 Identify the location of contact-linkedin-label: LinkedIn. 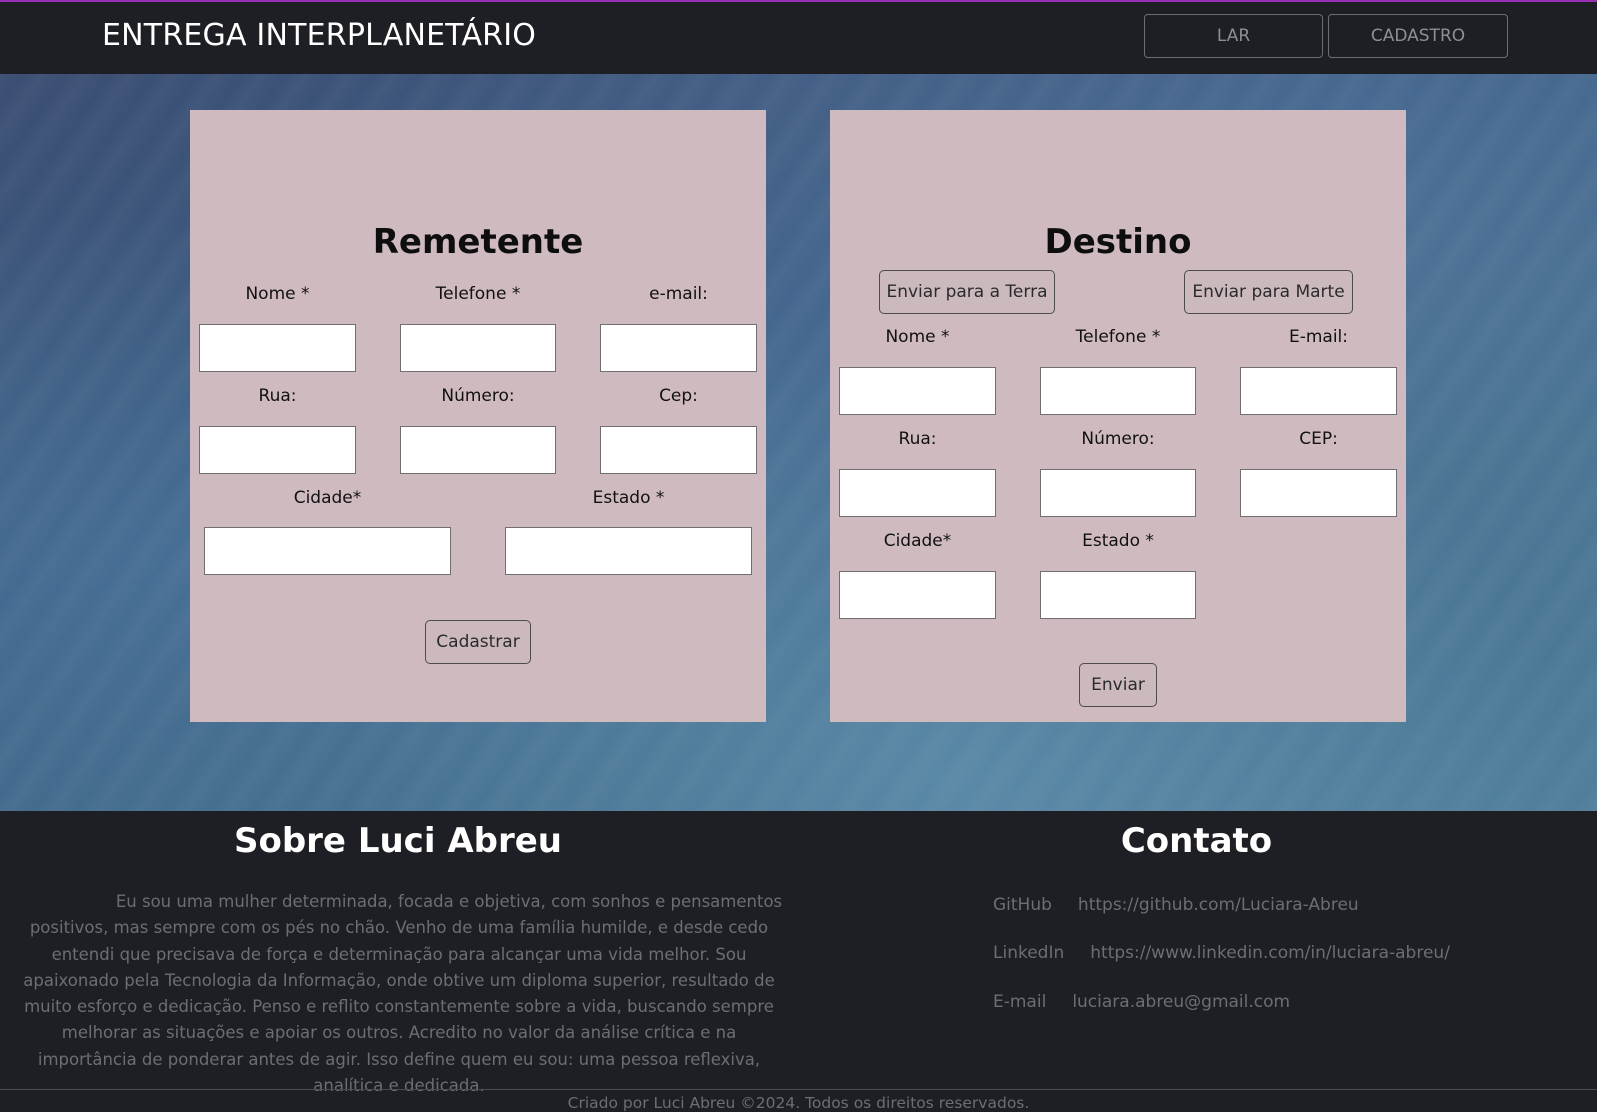
(1029, 953).